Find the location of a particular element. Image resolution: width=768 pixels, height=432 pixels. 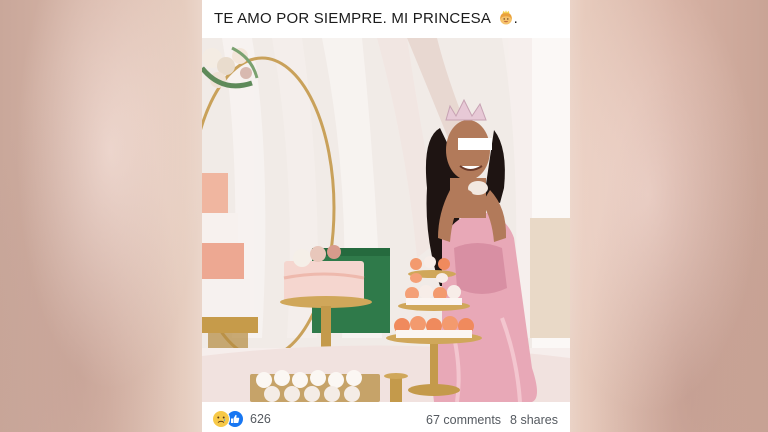

post-stats: 67 comments 8 shares is located at coordinates (492, 420).